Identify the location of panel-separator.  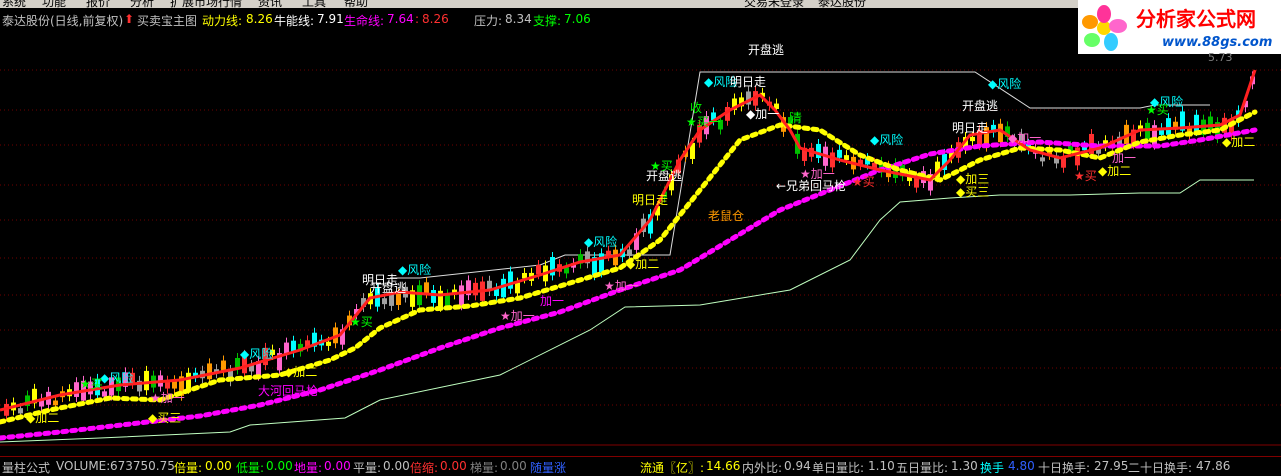
(640, 456).